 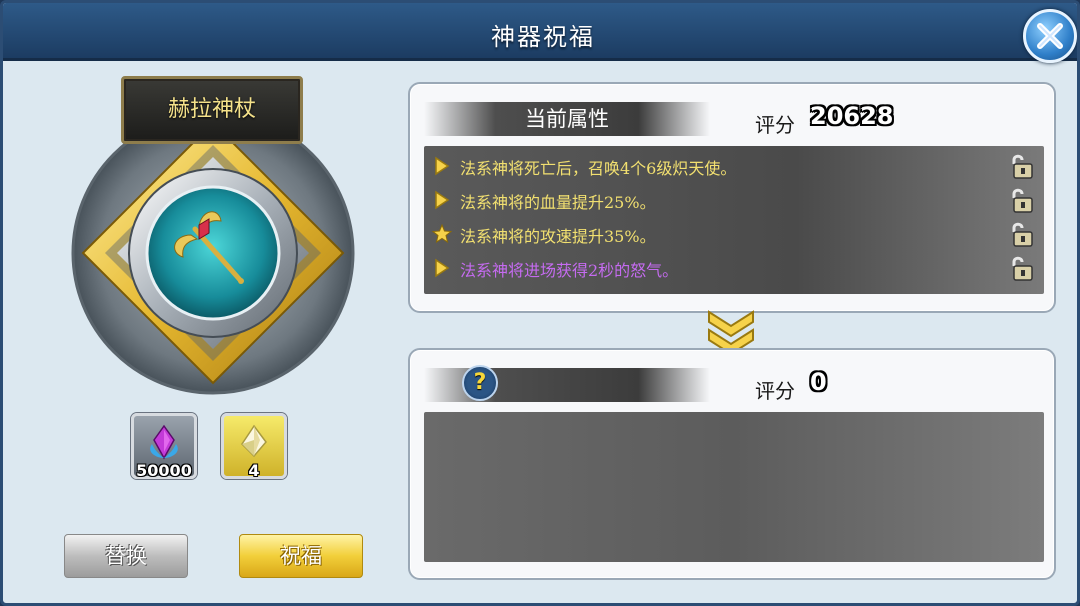 What do you see at coordinates (126, 556) in the screenshot?
I see `replace-button: 替换` at bounding box center [126, 556].